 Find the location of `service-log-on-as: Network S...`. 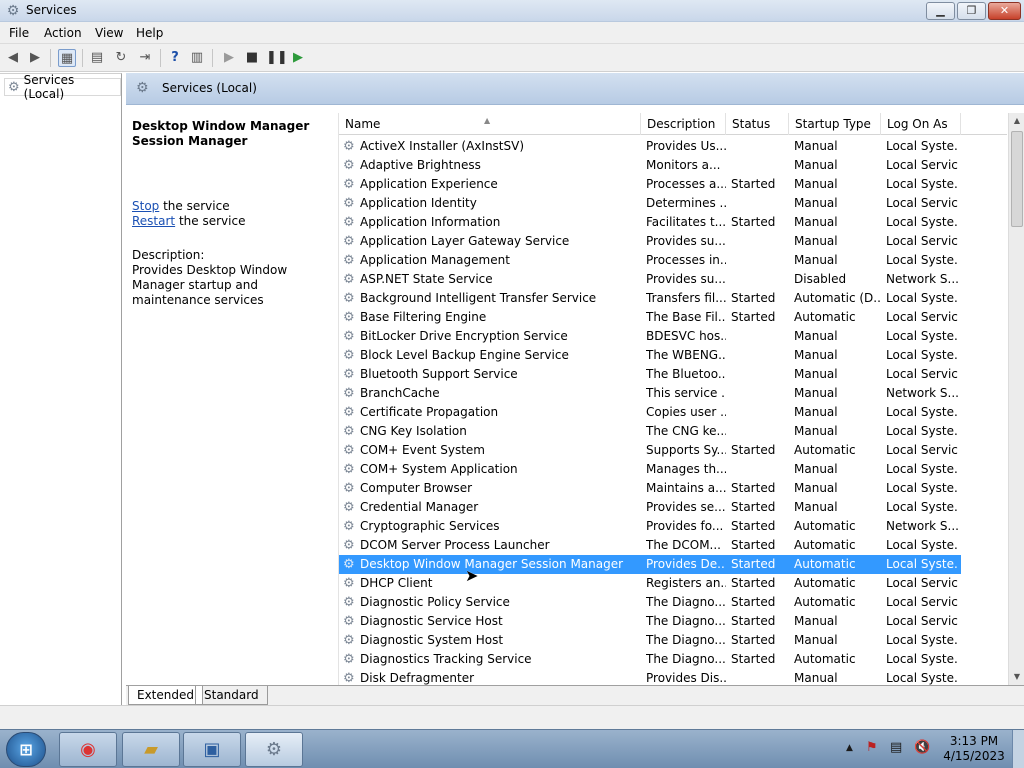

service-log-on-as: Network S... is located at coordinates (922, 279).